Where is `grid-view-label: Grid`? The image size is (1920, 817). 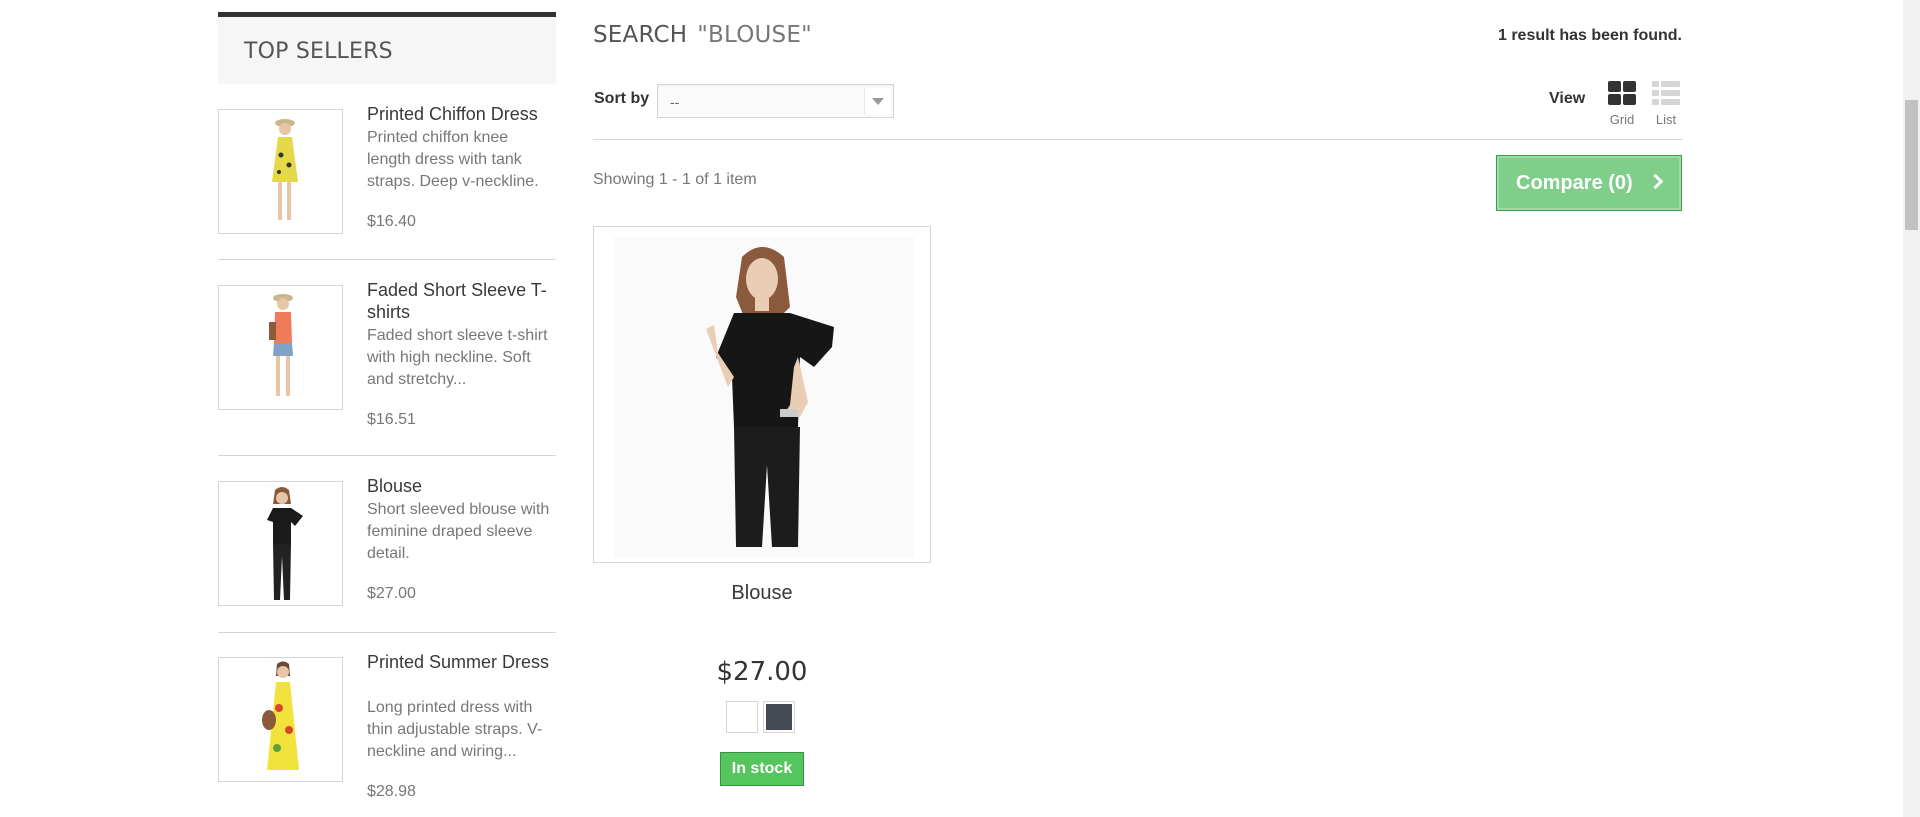 grid-view-label: Grid is located at coordinates (1622, 119).